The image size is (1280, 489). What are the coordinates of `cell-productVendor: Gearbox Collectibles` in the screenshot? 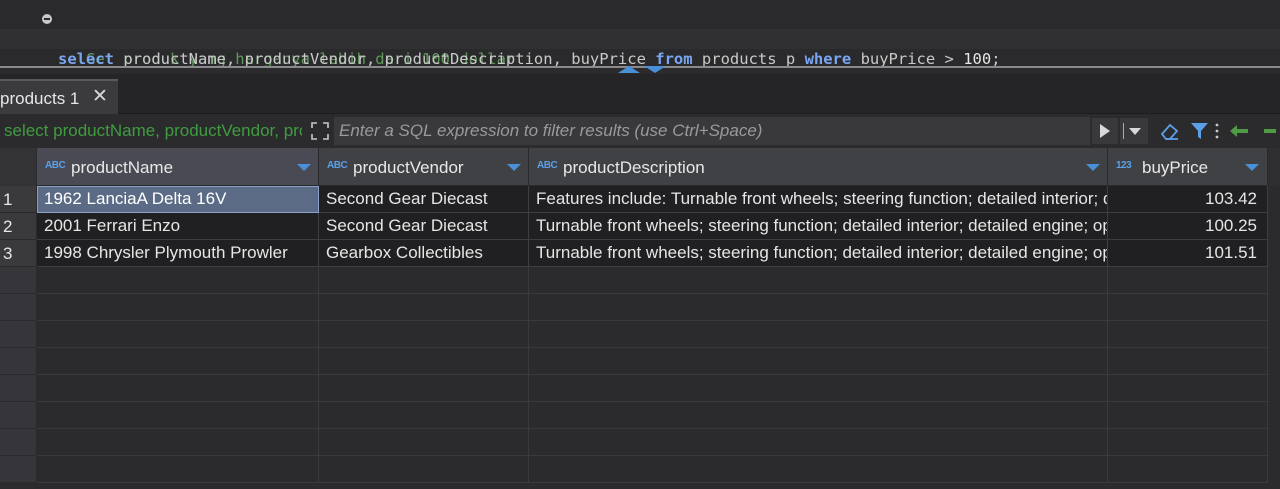 It's located at (424, 253).